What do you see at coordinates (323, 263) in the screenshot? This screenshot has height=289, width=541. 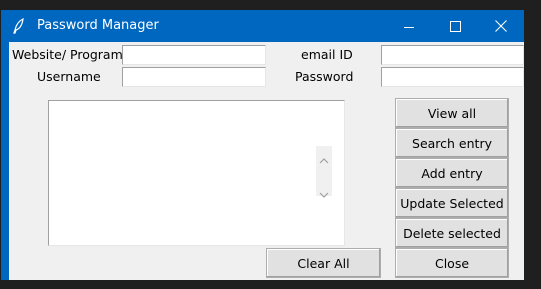 I see `clear-all-button: Clear All` at bounding box center [323, 263].